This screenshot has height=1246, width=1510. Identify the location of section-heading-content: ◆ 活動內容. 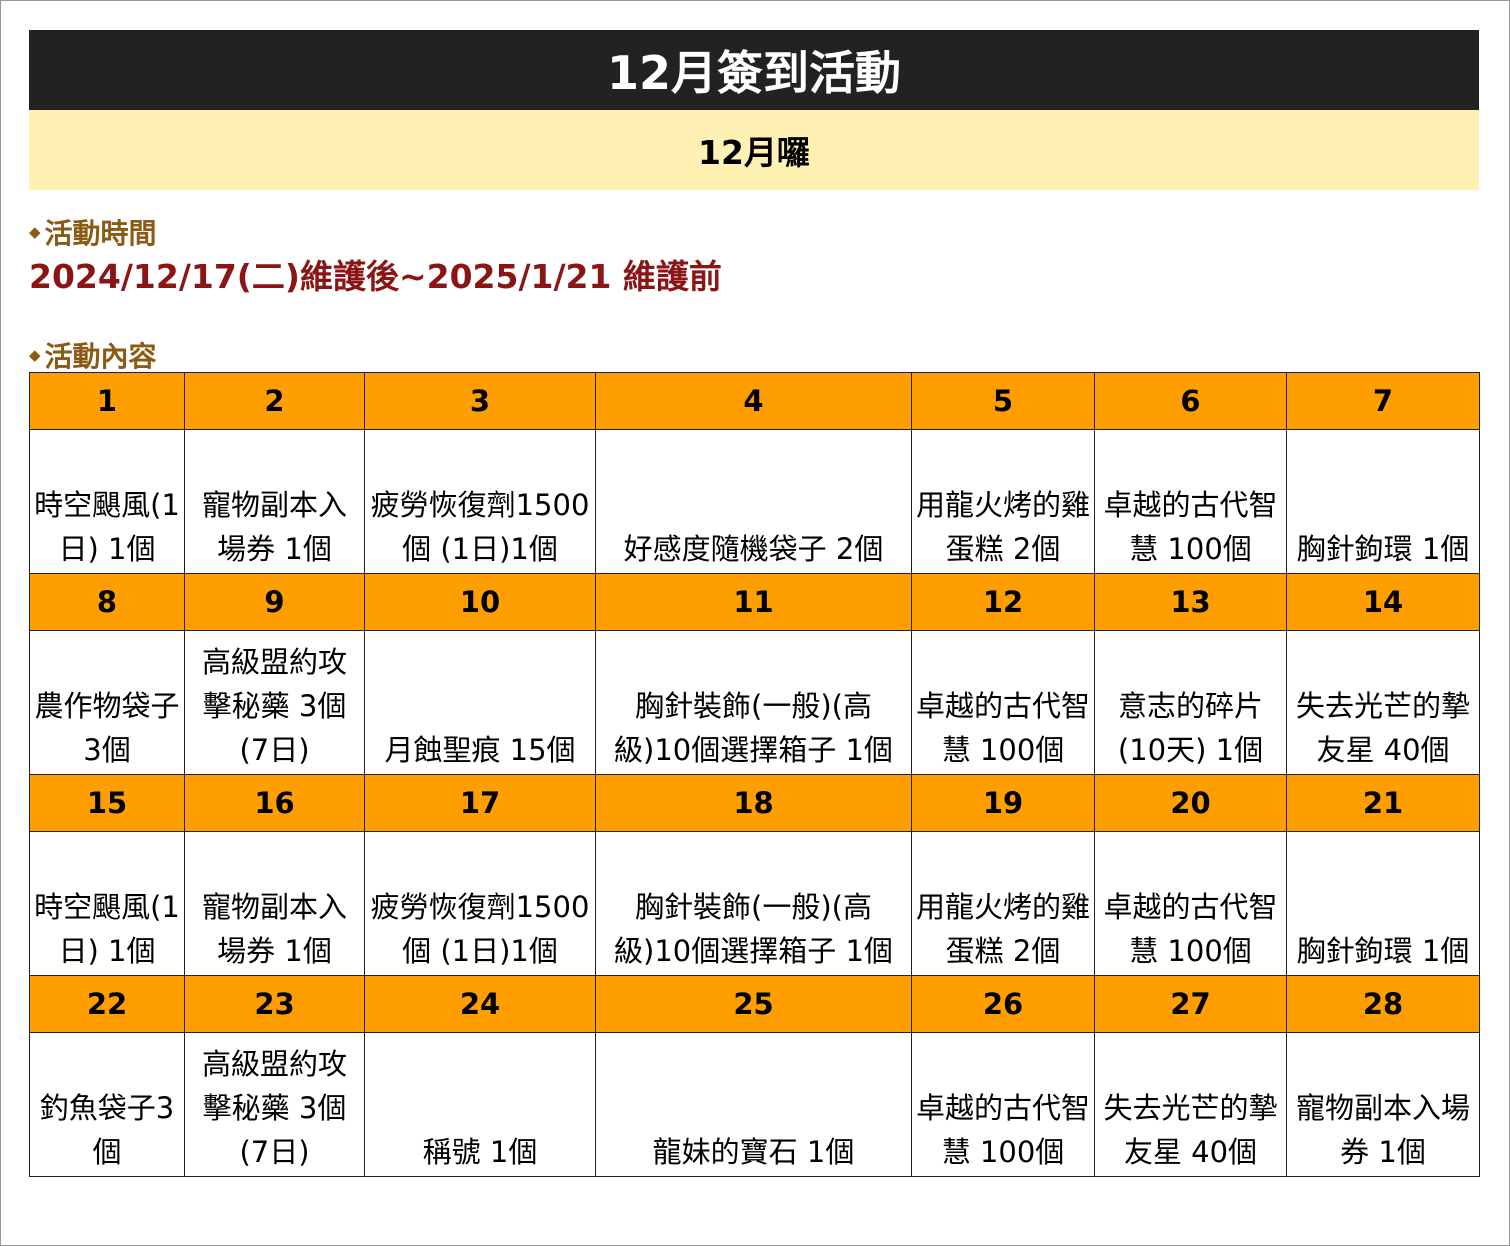
(93, 355).